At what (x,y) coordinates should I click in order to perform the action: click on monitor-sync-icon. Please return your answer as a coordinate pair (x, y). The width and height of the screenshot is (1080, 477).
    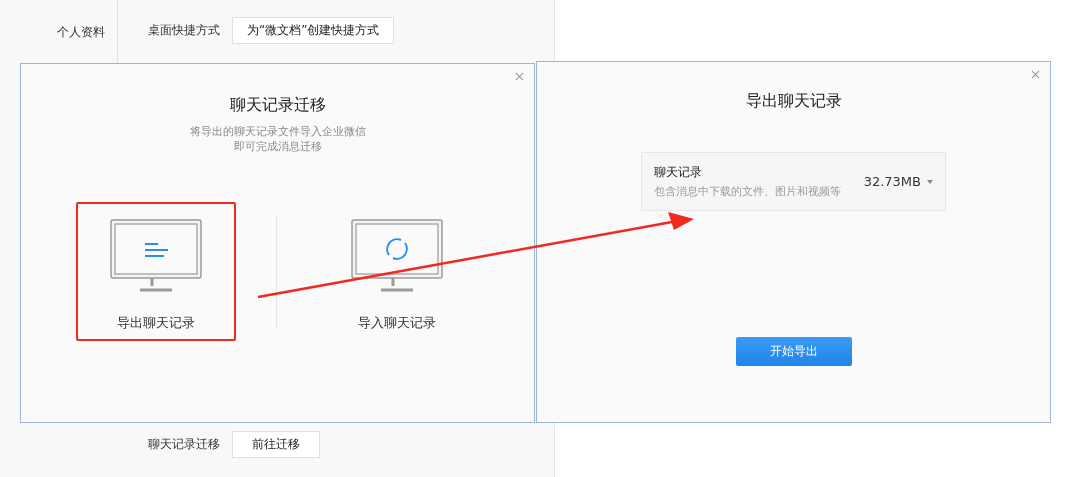
    Looking at the image, I should click on (397, 256).